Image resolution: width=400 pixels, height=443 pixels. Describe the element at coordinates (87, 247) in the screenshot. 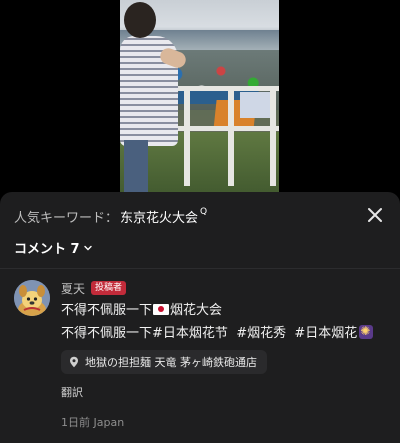

I see `chevron-down-icon` at that location.